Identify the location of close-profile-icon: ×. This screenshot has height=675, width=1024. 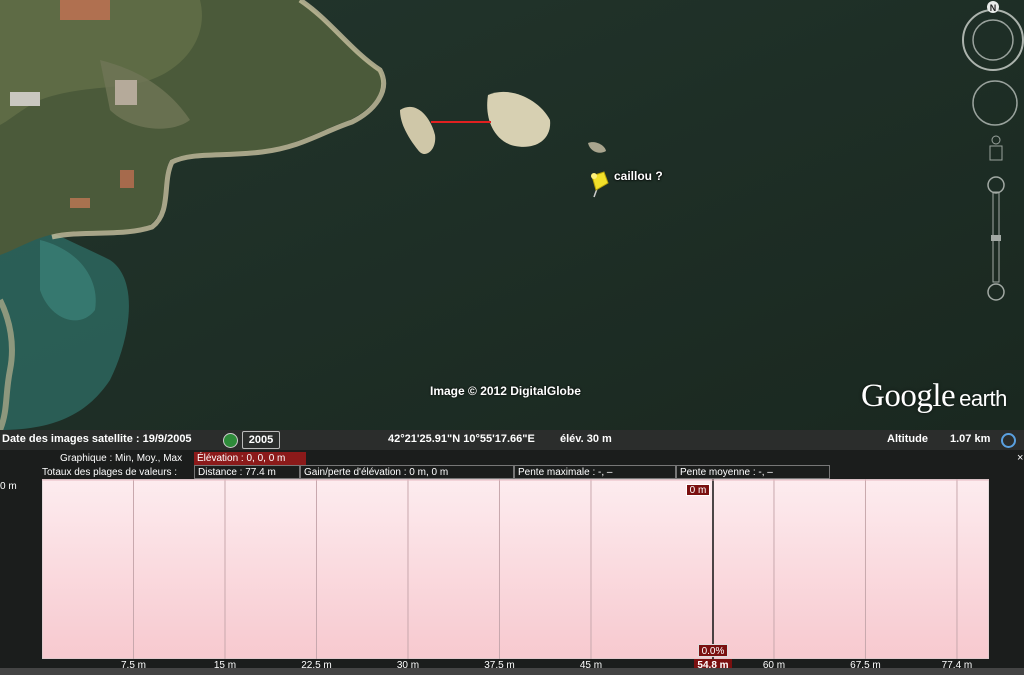
(1020, 458).